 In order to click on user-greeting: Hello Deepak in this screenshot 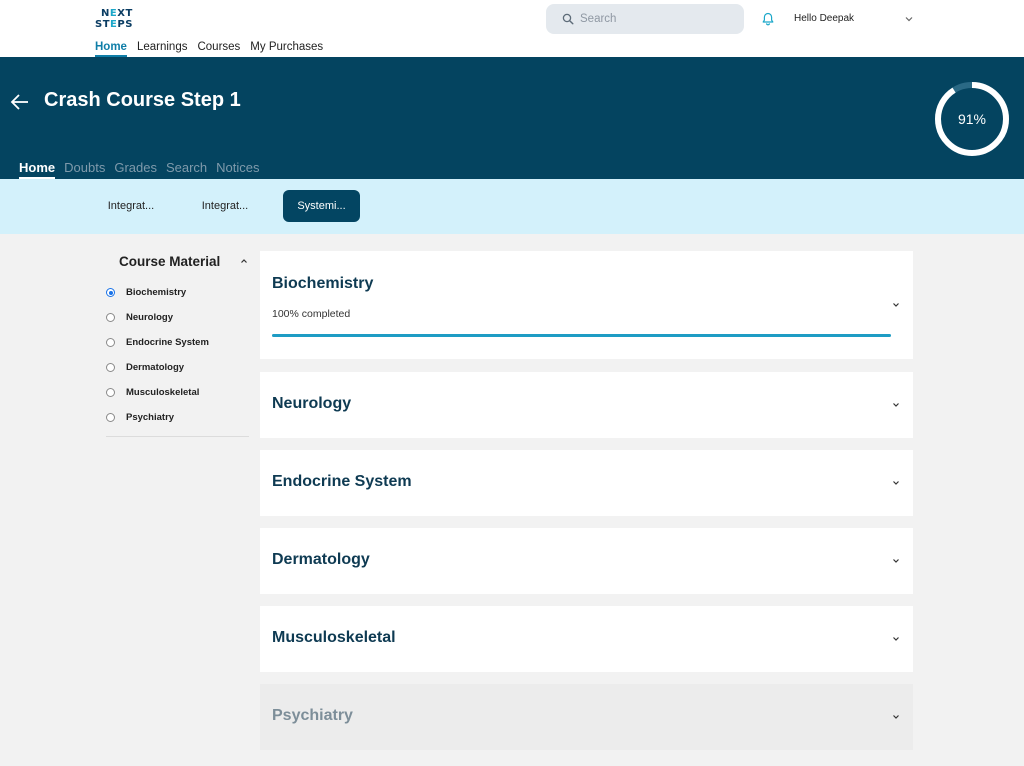, I will do `click(824, 18)`.